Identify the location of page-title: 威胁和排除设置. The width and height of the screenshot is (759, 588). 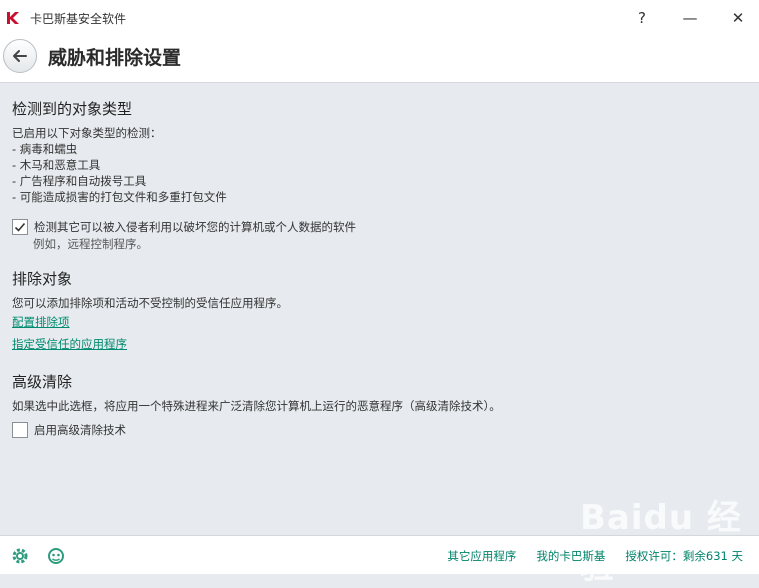
(115, 58).